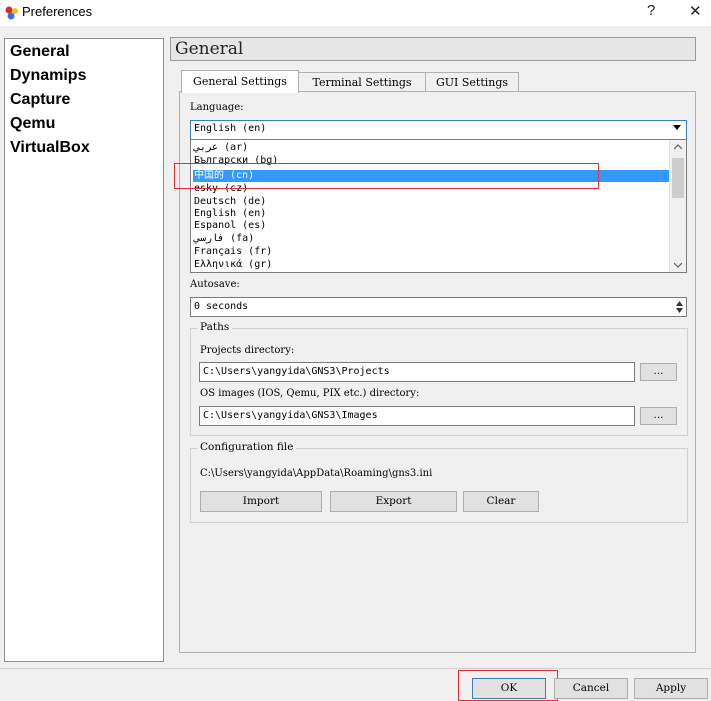 Image resolution: width=711 pixels, height=701 pixels. Describe the element at coordinates (417, 372) in the screenshot. I see `projects-directory-input: C:\Users\yangyida\GNS3\Projects` at that location.